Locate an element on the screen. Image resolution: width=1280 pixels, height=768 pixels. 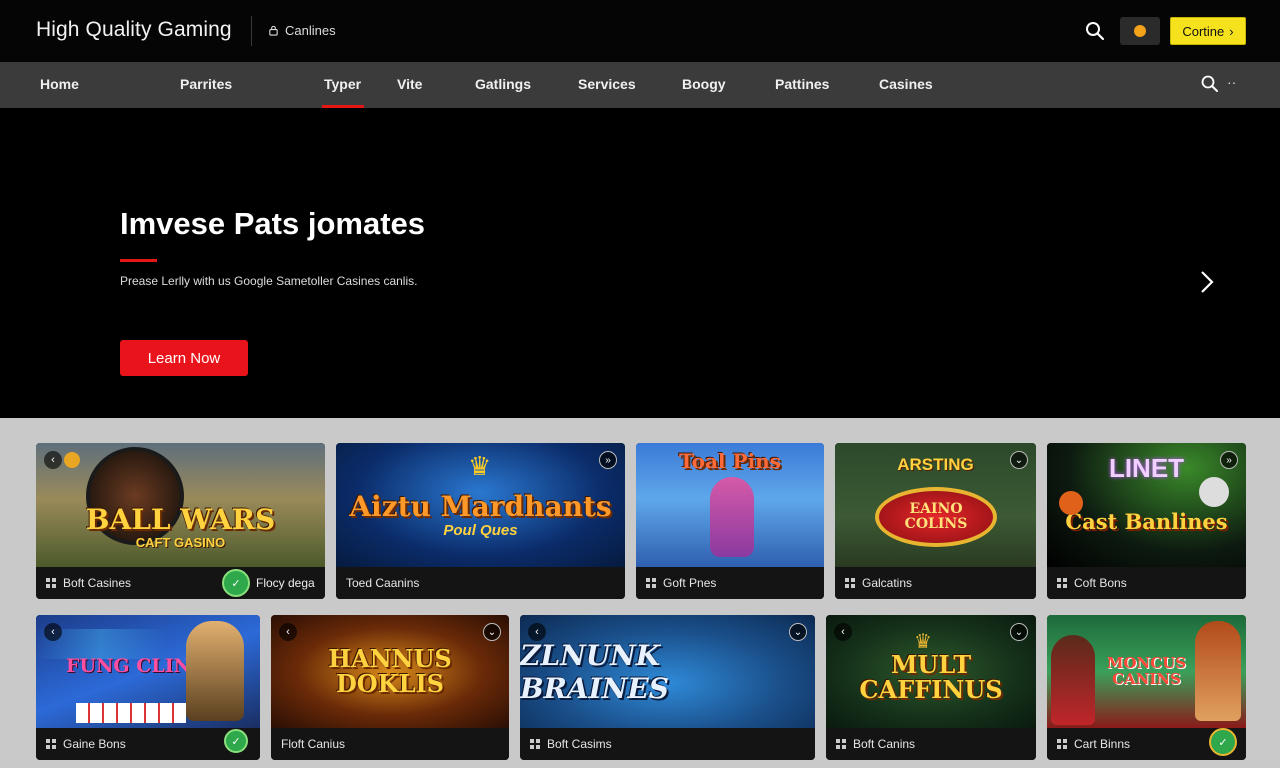
casinos-link: Canlines is located at coordinates (302, 30).